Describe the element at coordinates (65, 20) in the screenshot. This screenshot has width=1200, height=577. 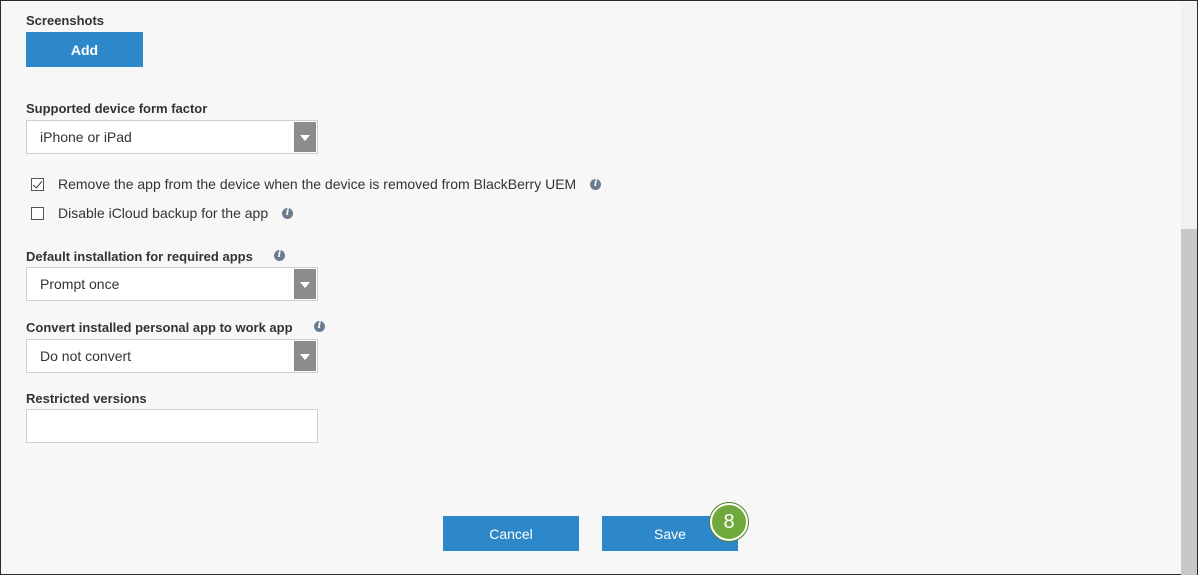
I see `screenshots-label: Screenshots` at that location.